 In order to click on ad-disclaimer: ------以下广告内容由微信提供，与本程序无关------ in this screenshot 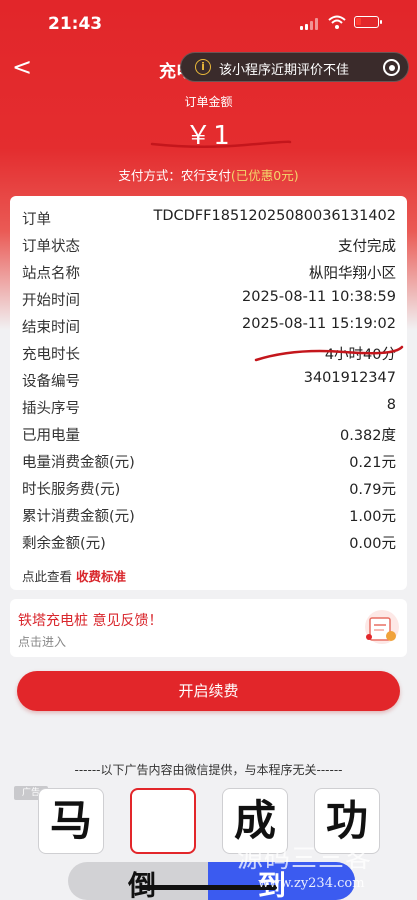, I will do `click(208, 770)`.